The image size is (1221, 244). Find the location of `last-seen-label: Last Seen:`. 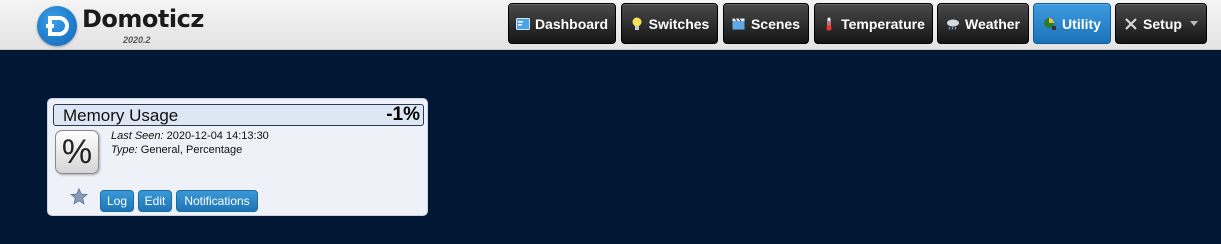

last-seen-label: Last Seen: is located at coordinates (137, 136).